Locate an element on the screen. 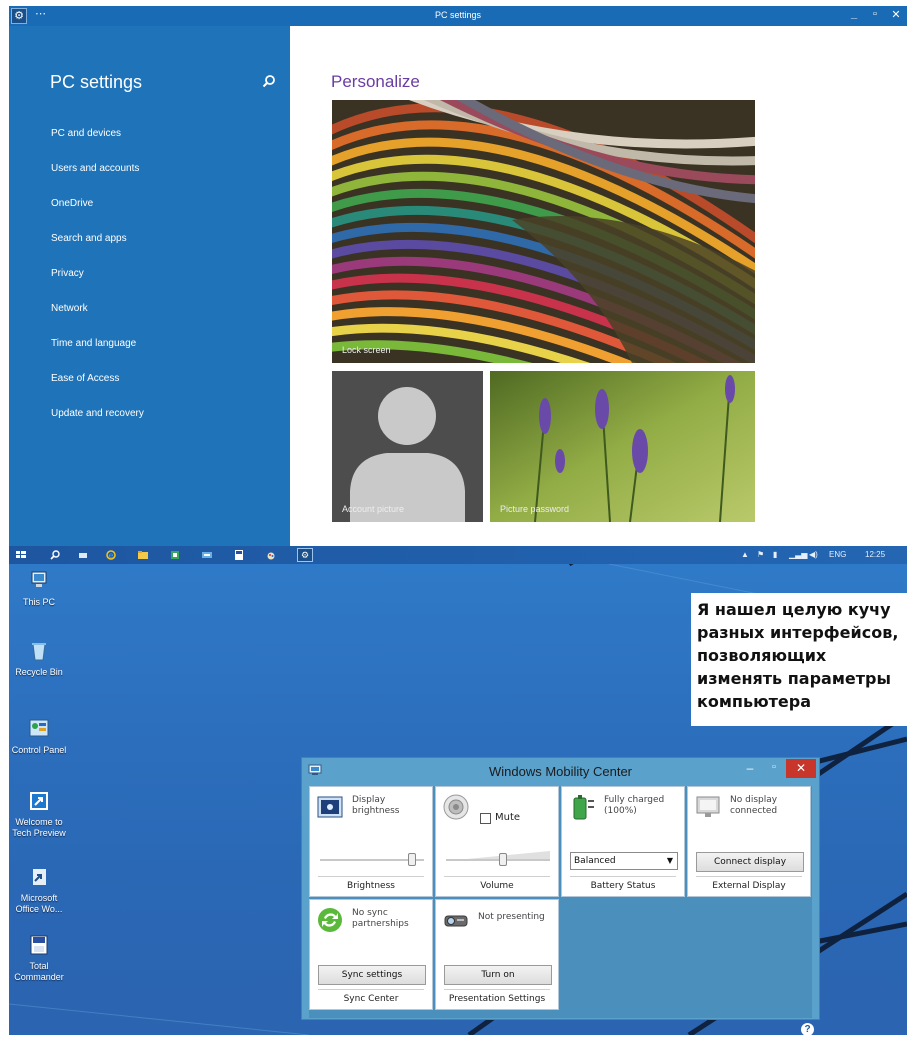 This screenshot has width=914, height=1042. presentation-footer: Presentation Settings is located at coordinates (497, 999).